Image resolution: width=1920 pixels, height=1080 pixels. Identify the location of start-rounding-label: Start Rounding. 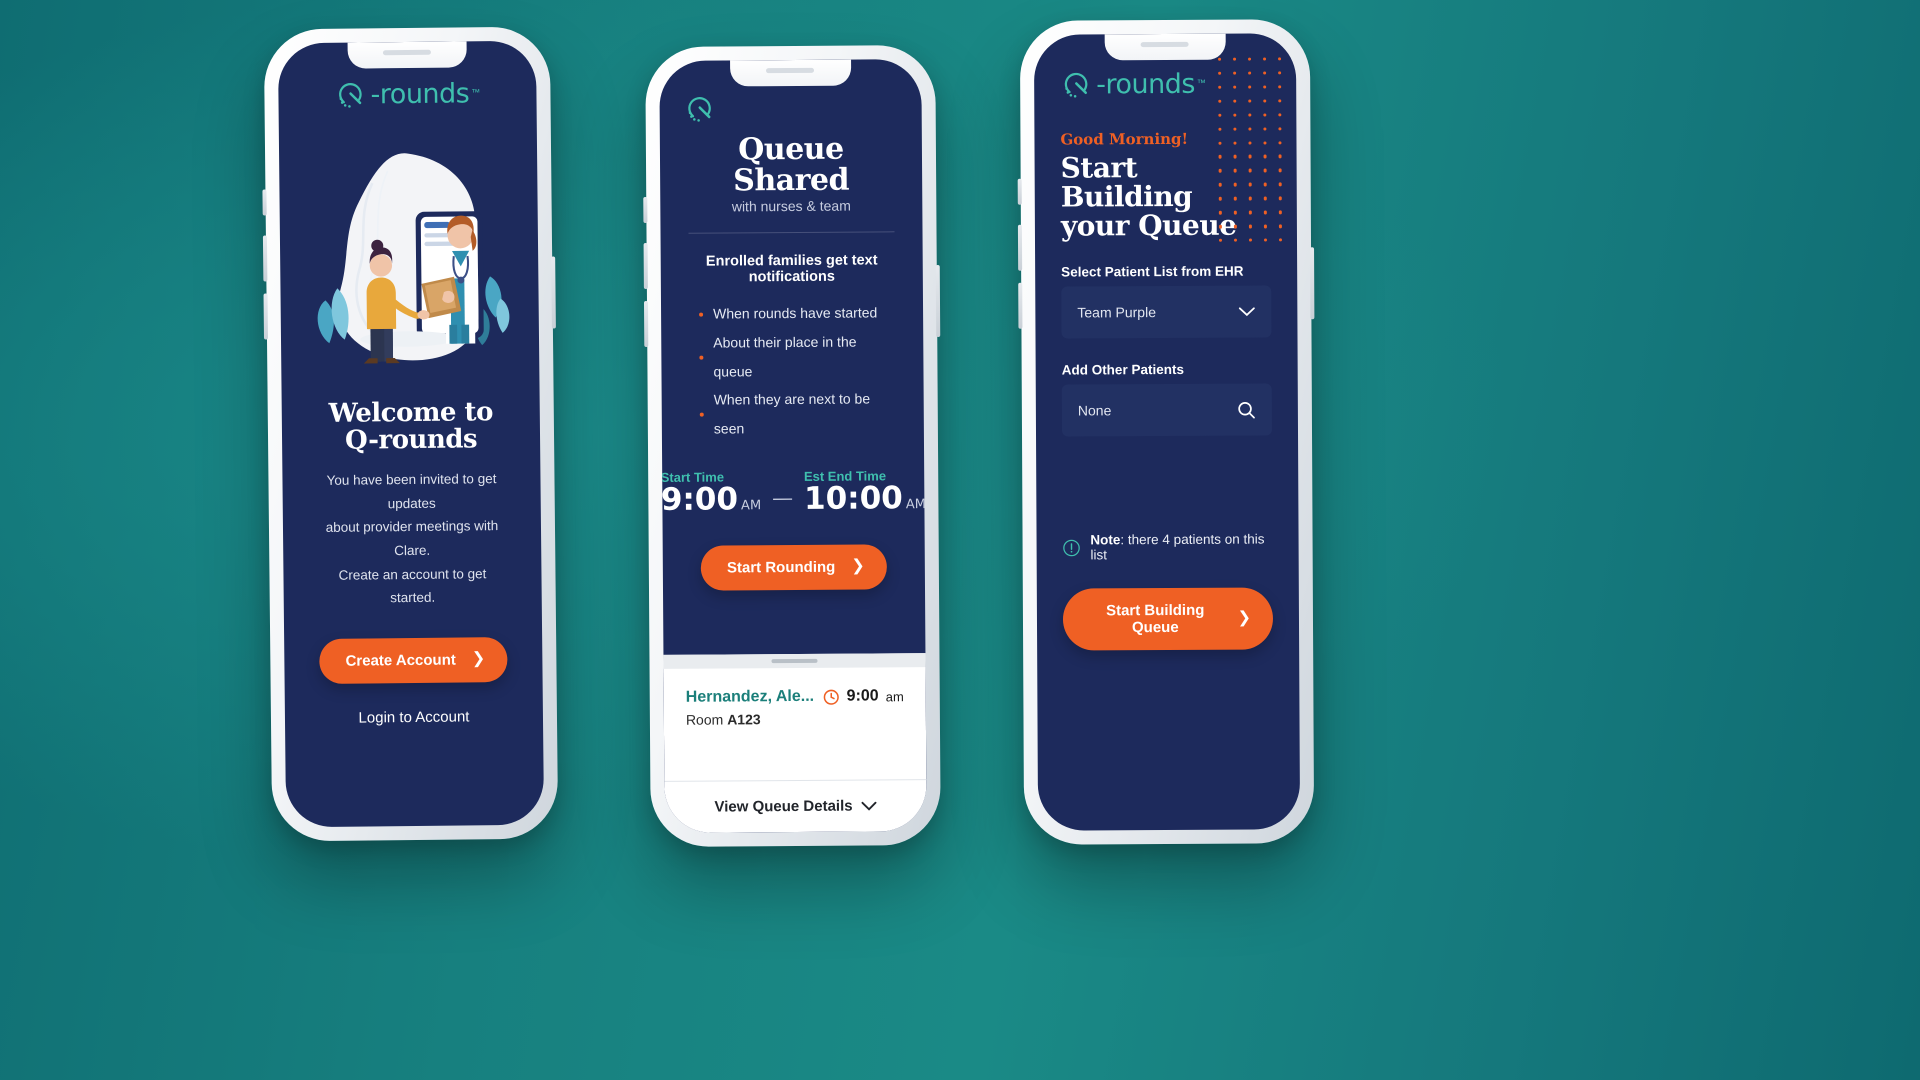
(781, 567).